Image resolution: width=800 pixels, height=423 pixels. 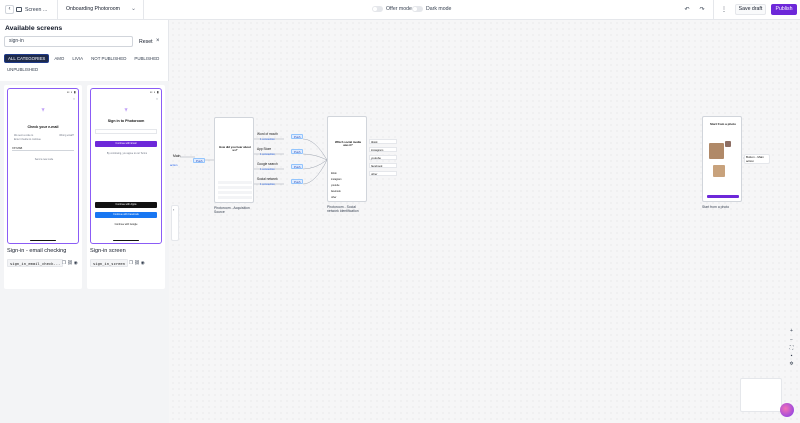 I want to click on collapse-icon: ‹, so click(x=173, y=209).